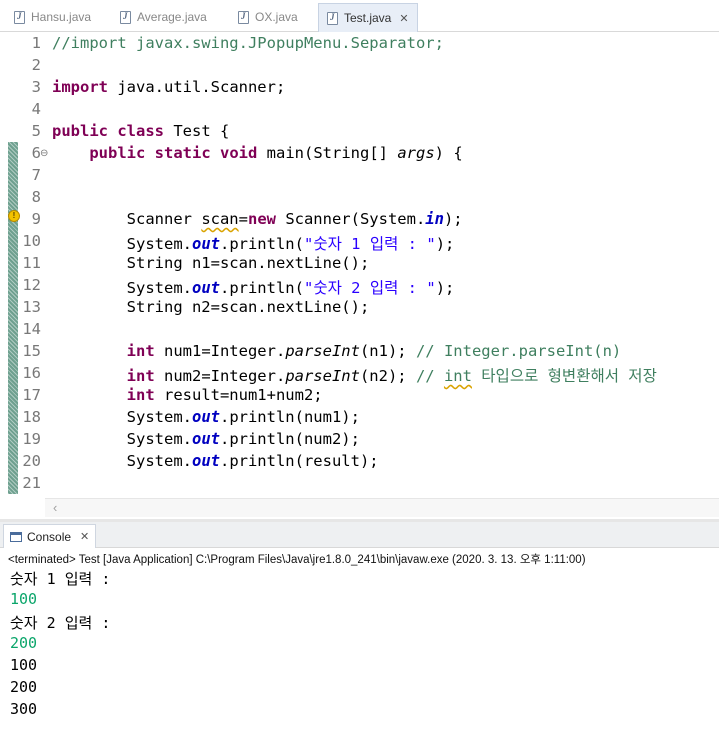 Image resolution: width=719 pixels, height=738 pixels. What do you see at coordinates (220, 219) in the screenshot?
I see `code-token: scan` at bounding box center [220, 219].